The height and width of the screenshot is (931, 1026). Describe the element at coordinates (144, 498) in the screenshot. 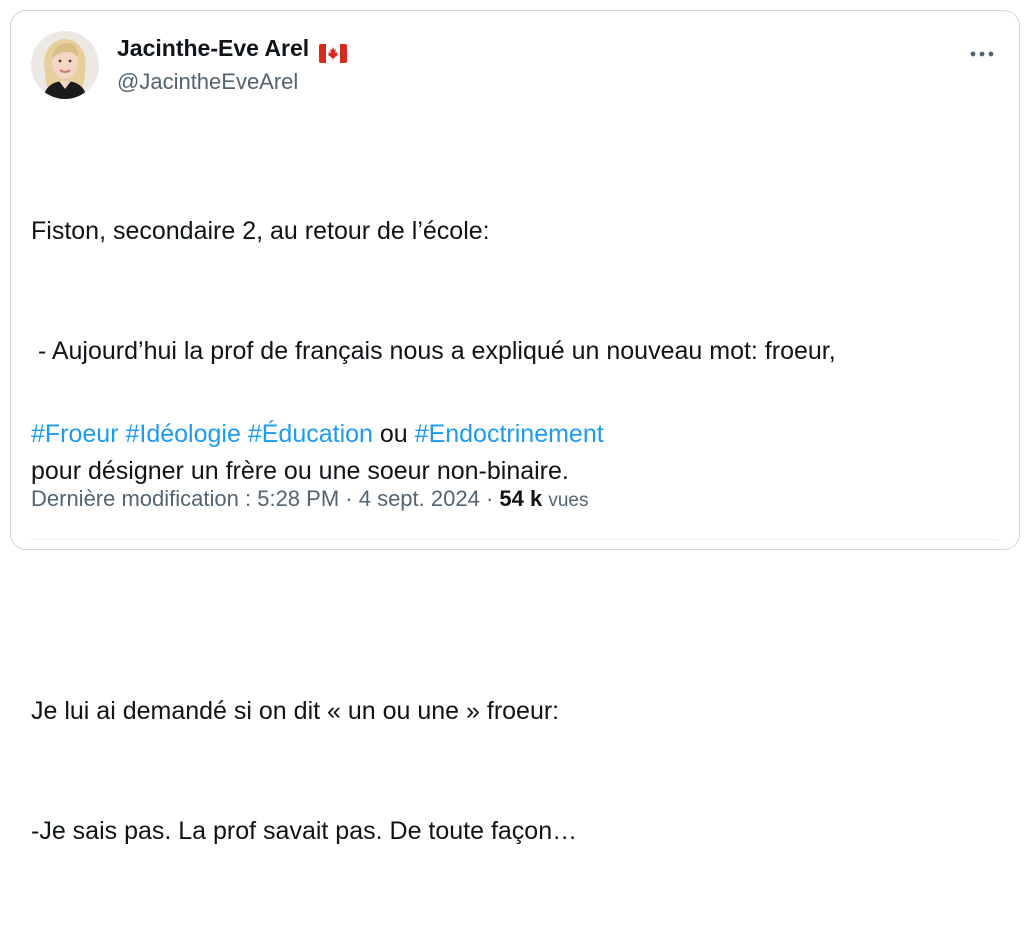

I see `edited-label: Dernière modification :` at that location.